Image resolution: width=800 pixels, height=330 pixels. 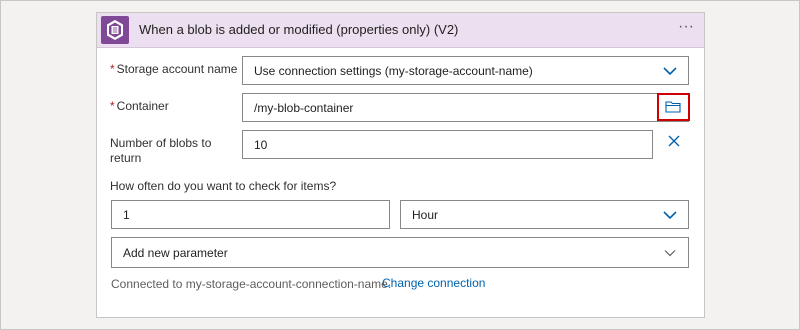 I want to click on folder-icon, so click(x=673, y=107).